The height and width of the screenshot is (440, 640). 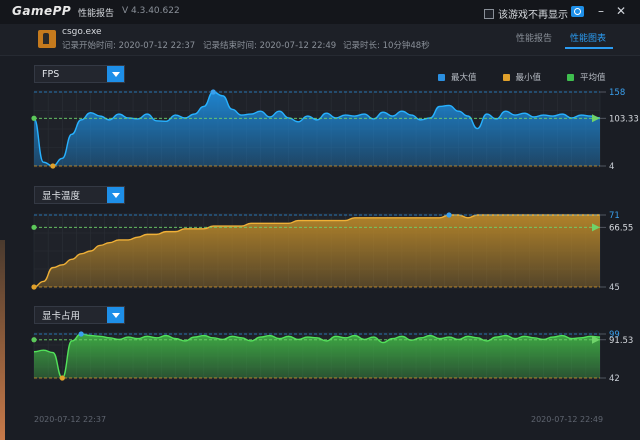 I want to click on min-value-label: 4, so click(x=611, y=167).